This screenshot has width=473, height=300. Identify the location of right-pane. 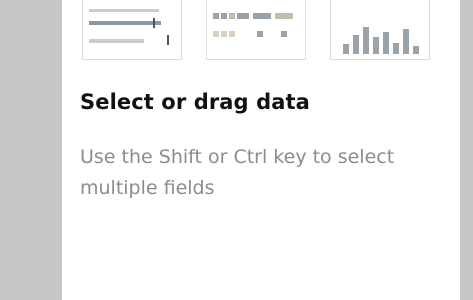
(466, 150).